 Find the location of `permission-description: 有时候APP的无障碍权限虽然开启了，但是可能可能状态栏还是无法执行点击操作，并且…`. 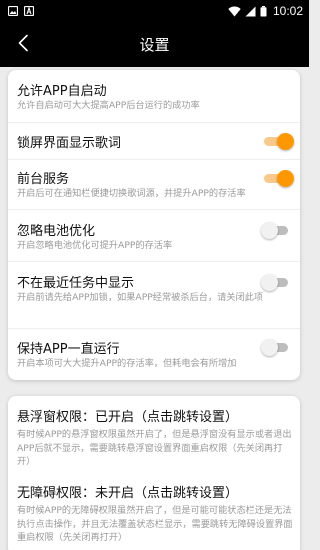

permission-description: 有时候APP的无障碍权限虽然开启了，但是可能可能状态栏还是无法执行点击操作，并且… is located at coordinates (155, 524).